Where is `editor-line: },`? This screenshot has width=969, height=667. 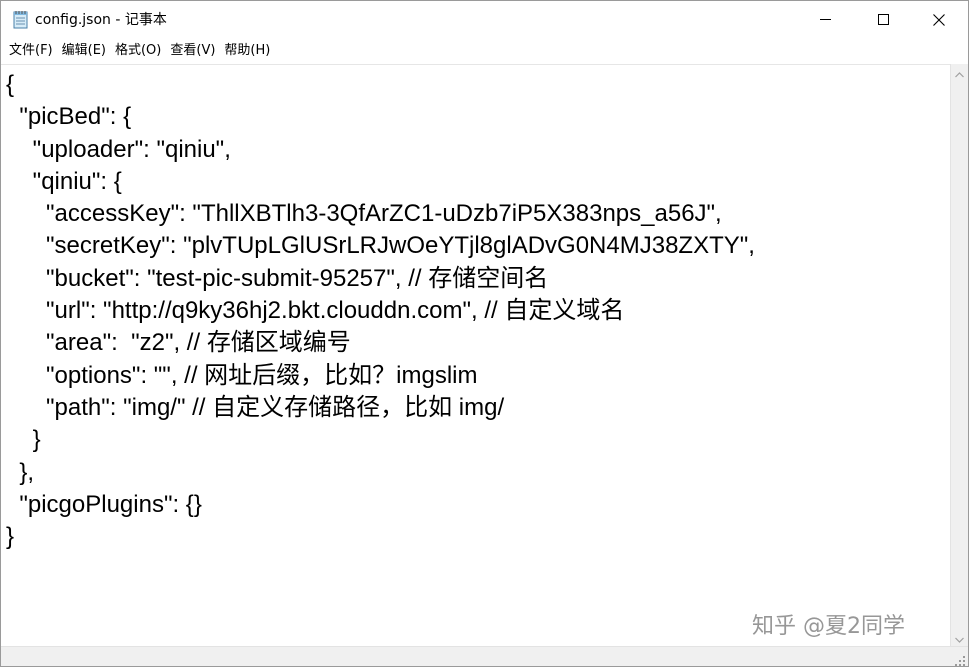 editor-line: }, is located at coordinates (20, 472).